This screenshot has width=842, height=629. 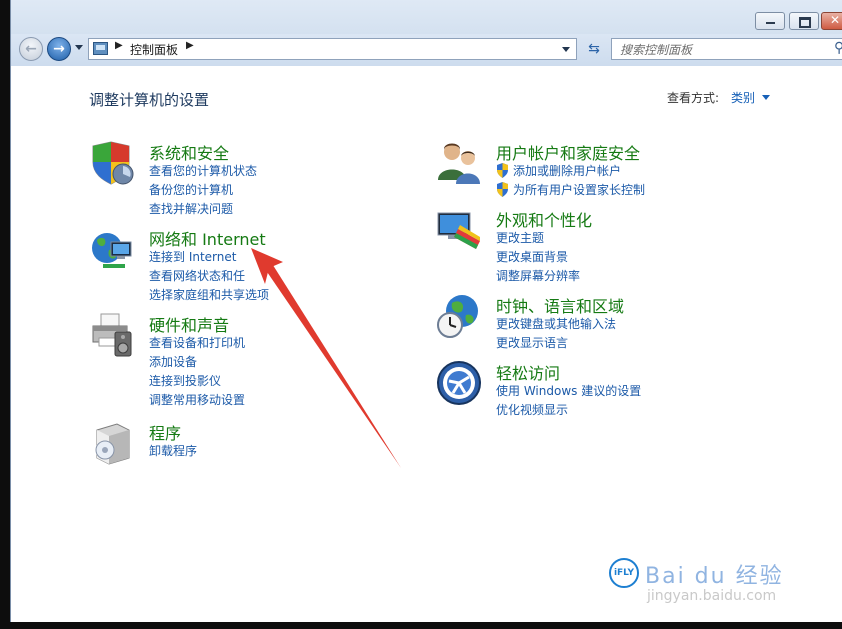 I want to click on control-panel-icon, so click(x=100, y=48).